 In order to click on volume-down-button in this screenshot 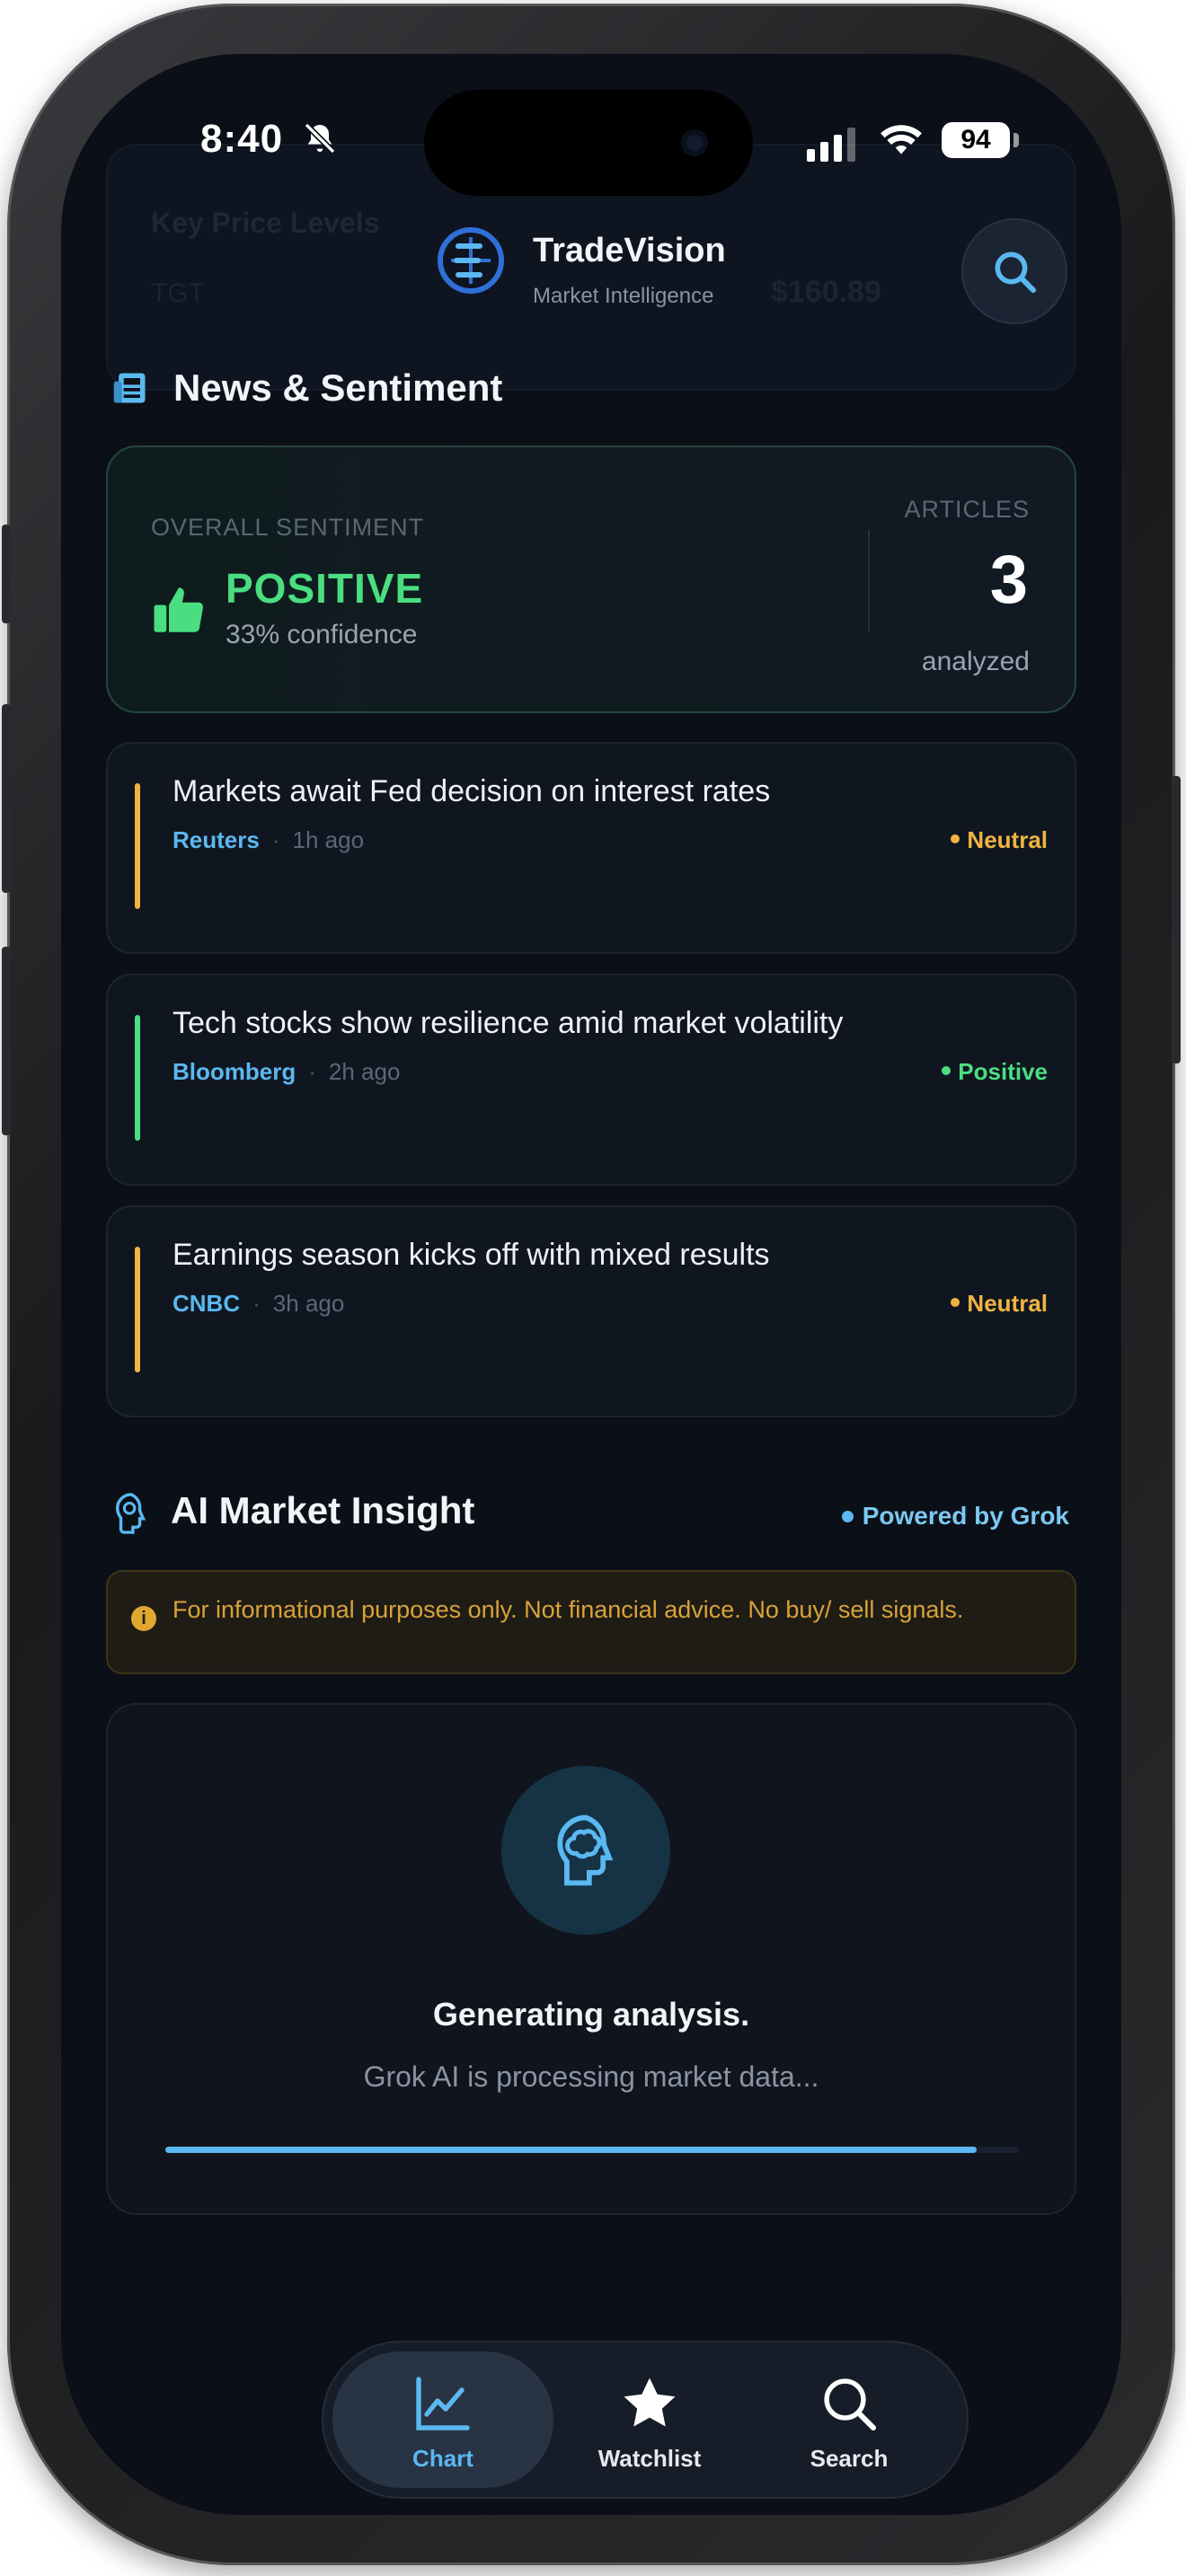, I will do `click(6, 1041)`.